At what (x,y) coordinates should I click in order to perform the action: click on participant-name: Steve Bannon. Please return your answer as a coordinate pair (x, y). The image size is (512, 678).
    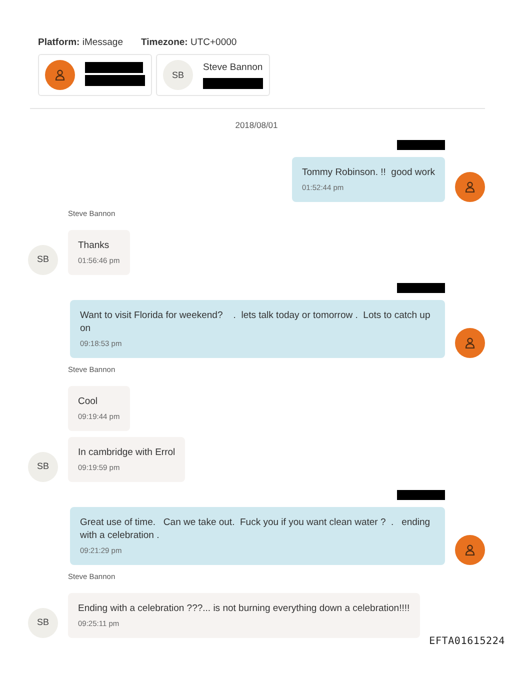
    Looking at the image, I should click on (233, 68).